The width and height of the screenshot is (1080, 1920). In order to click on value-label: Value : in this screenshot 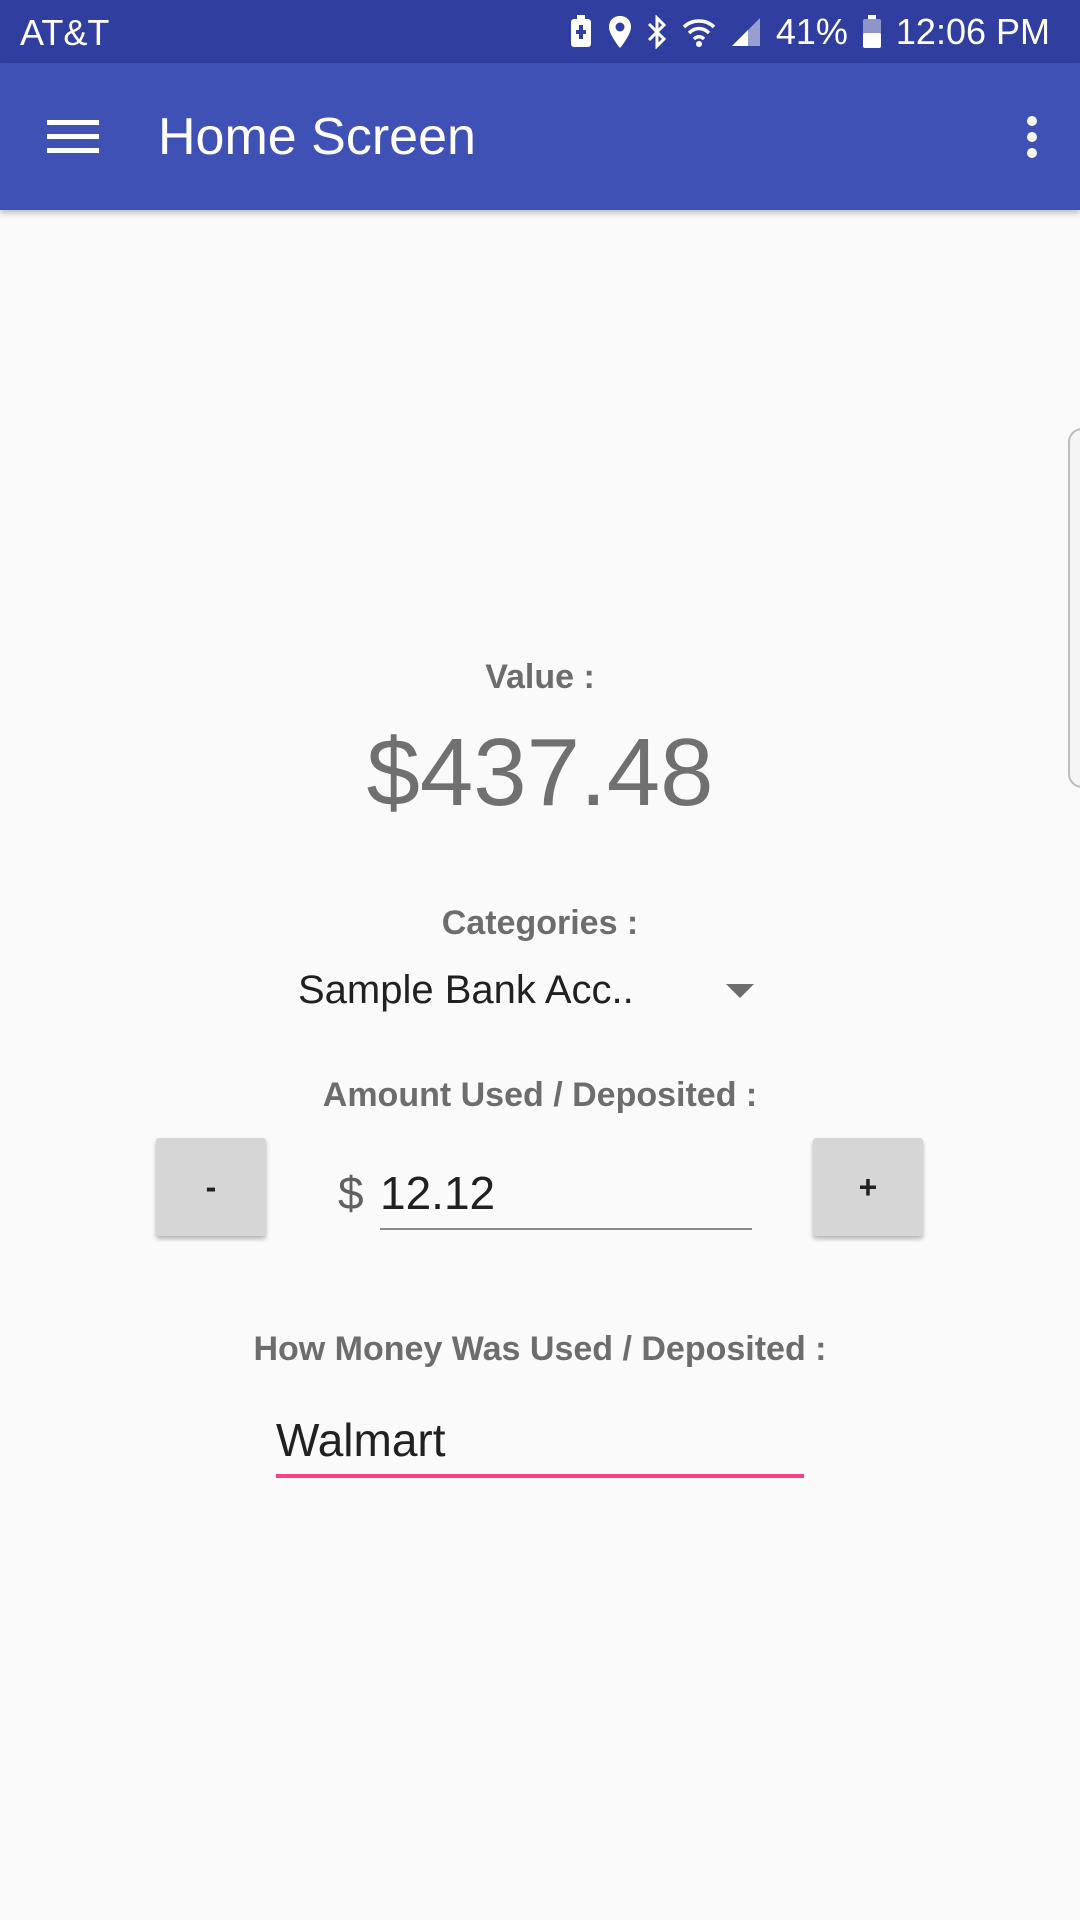, I will do `click(540, 677)`.